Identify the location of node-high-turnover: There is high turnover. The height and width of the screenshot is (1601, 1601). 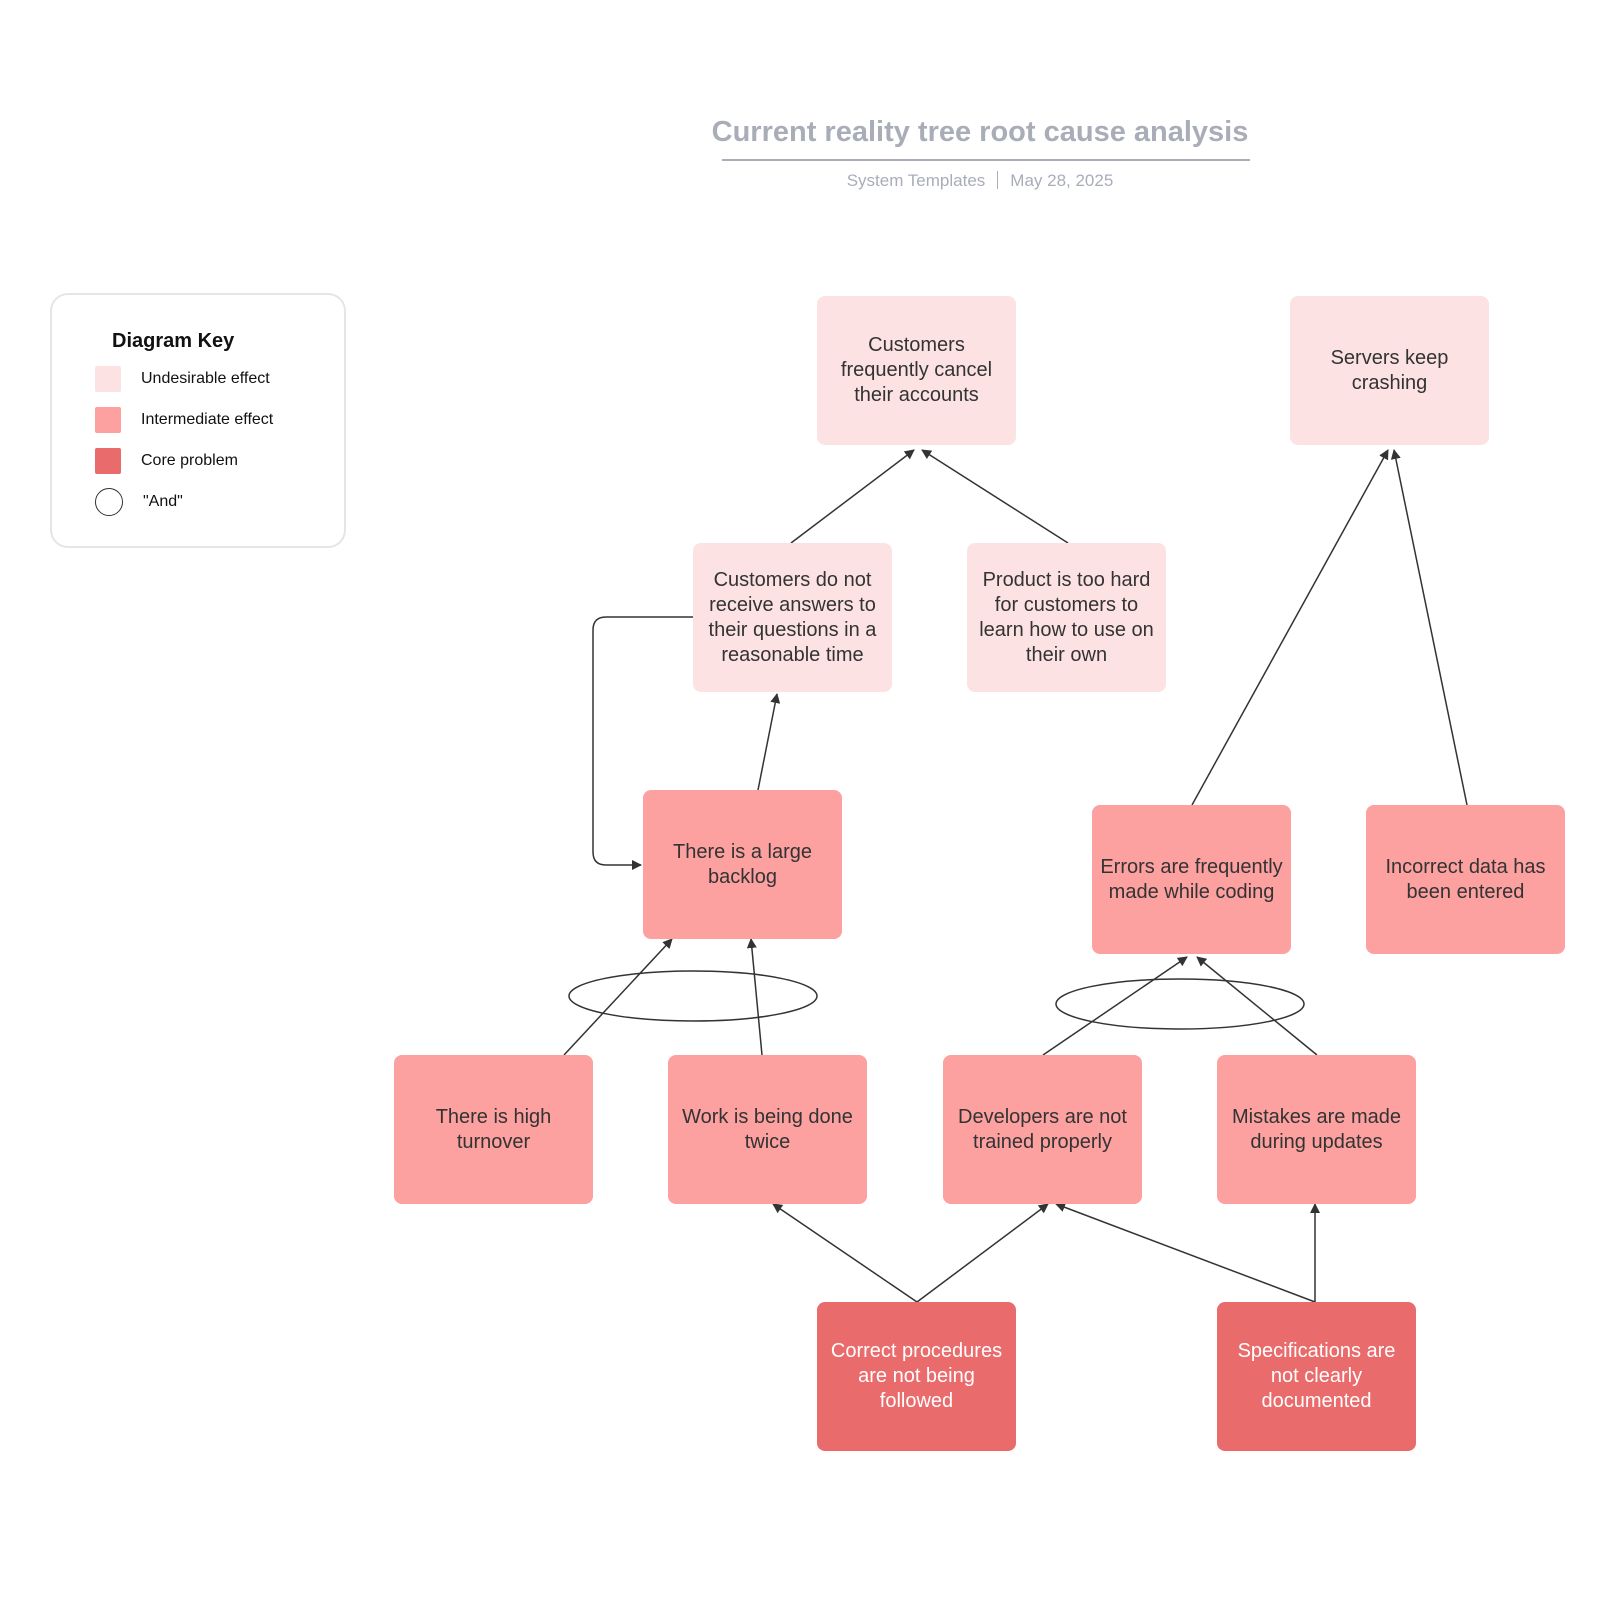
(493, 1129).